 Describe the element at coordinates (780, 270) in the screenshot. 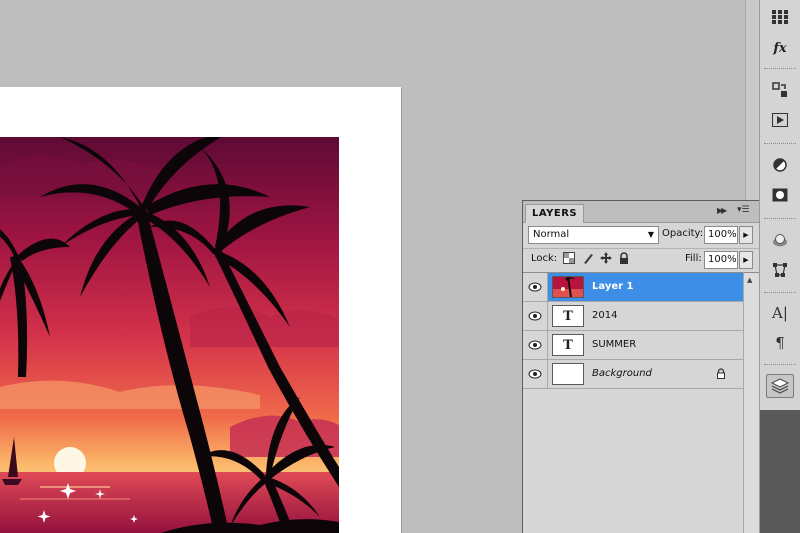

I see `transform-icon` at that location.